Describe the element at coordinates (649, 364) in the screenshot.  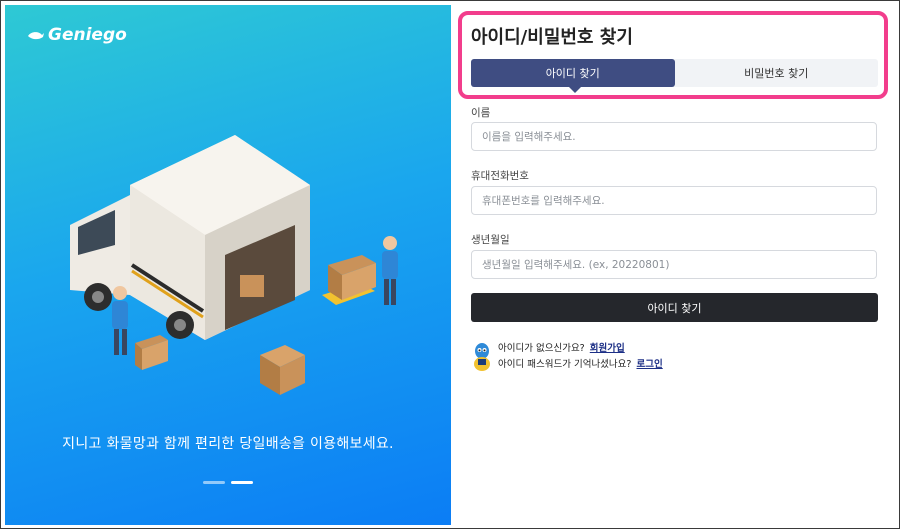
I see `login-link: 로그인` at that location.